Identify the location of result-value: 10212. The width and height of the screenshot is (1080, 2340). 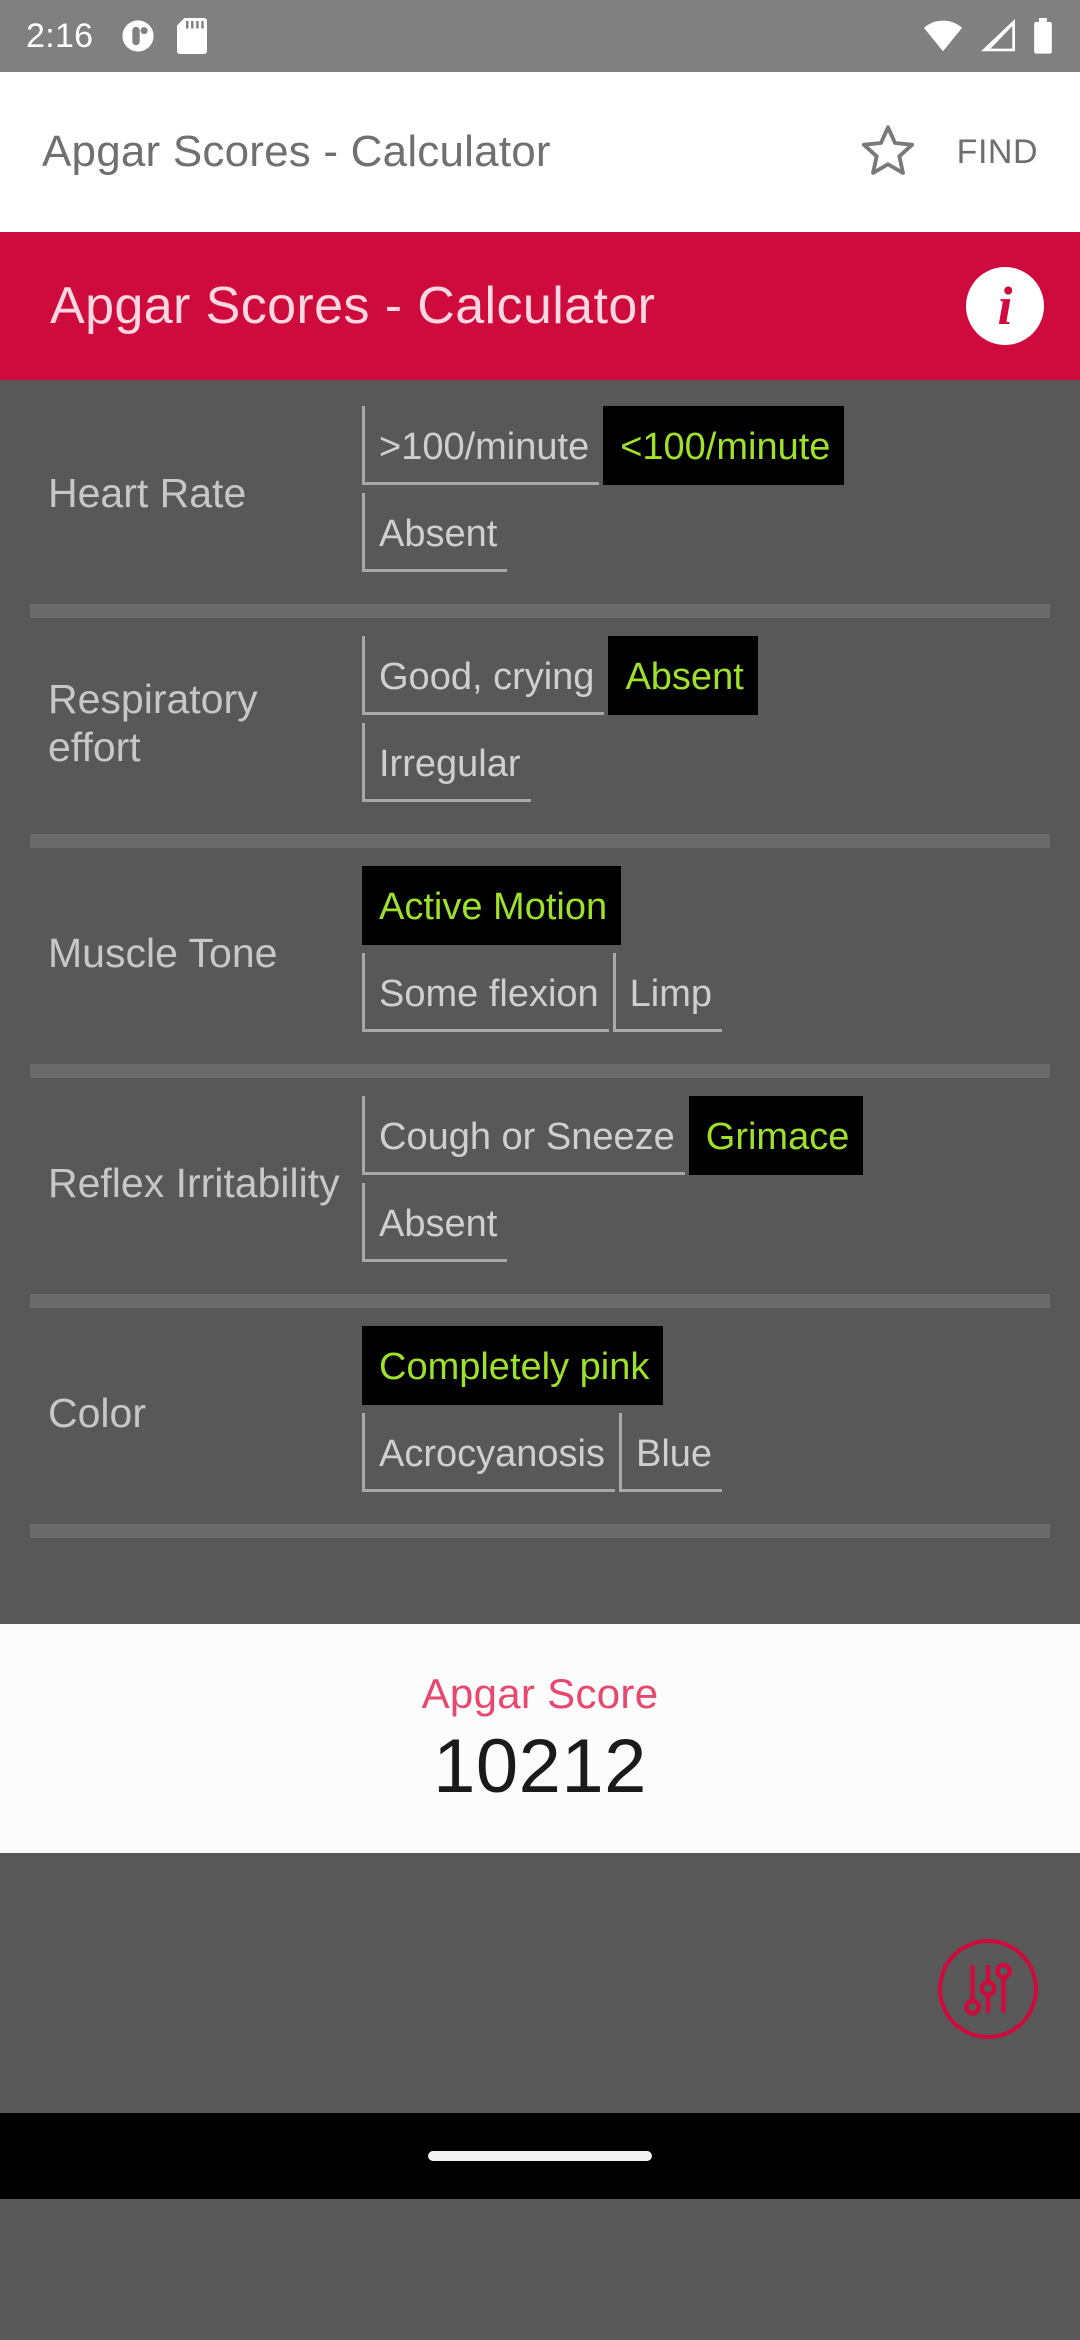
(540, 1766).